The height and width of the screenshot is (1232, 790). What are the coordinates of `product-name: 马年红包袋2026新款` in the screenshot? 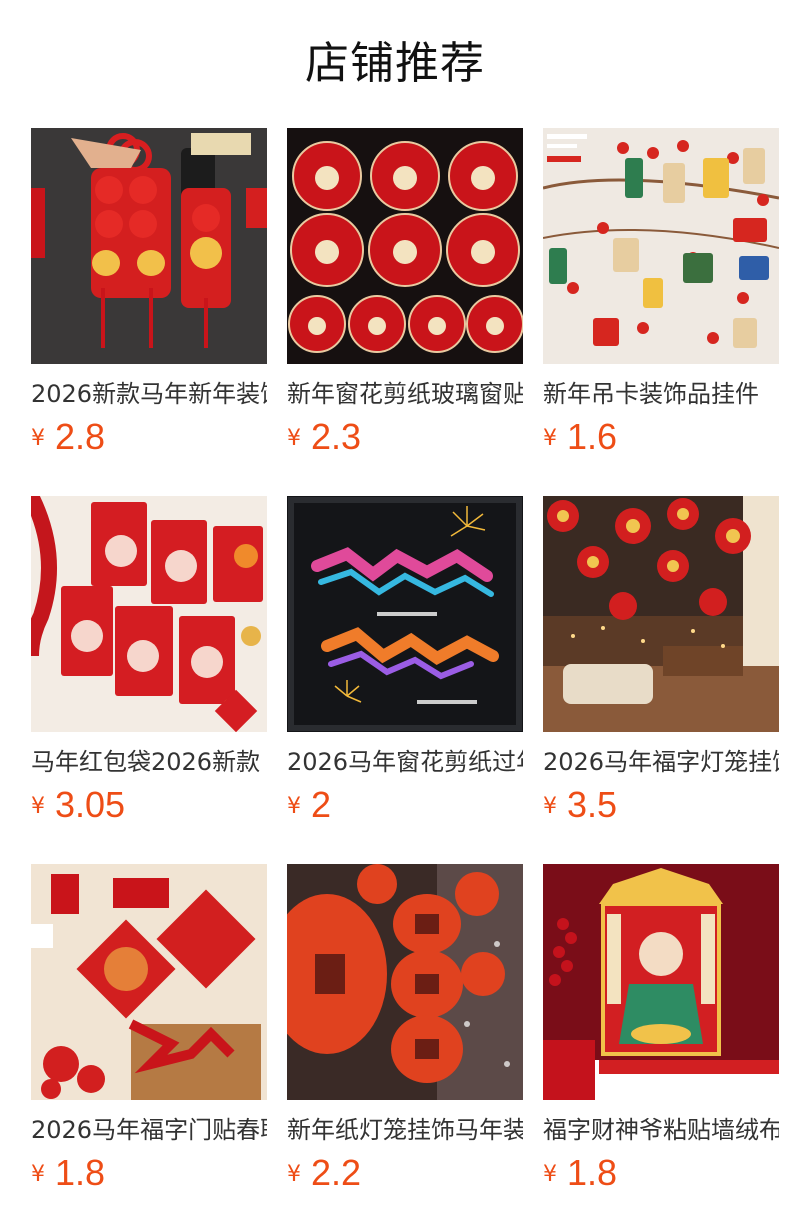 It's located at (149, 762).